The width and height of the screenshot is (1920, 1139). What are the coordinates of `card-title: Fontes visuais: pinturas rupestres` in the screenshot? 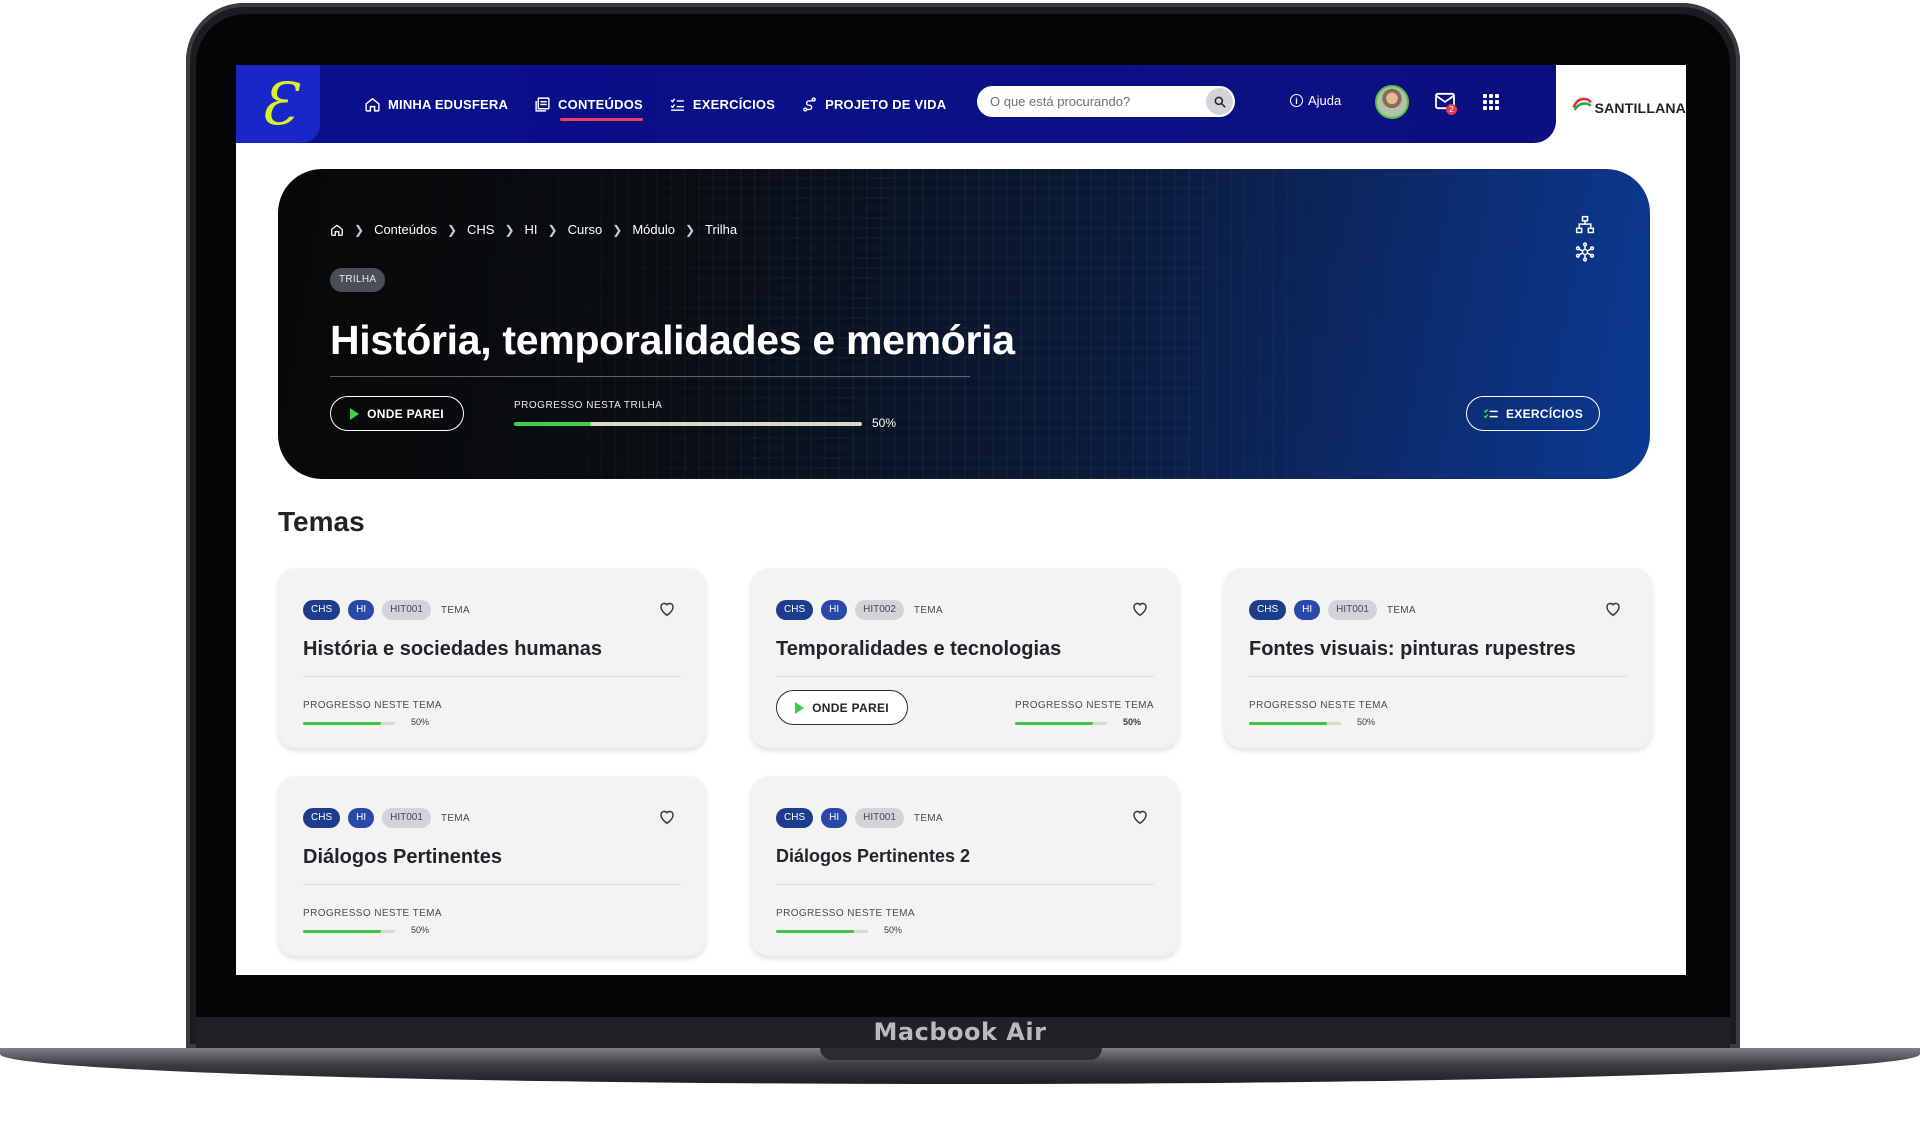 It's located at (1412, 649).